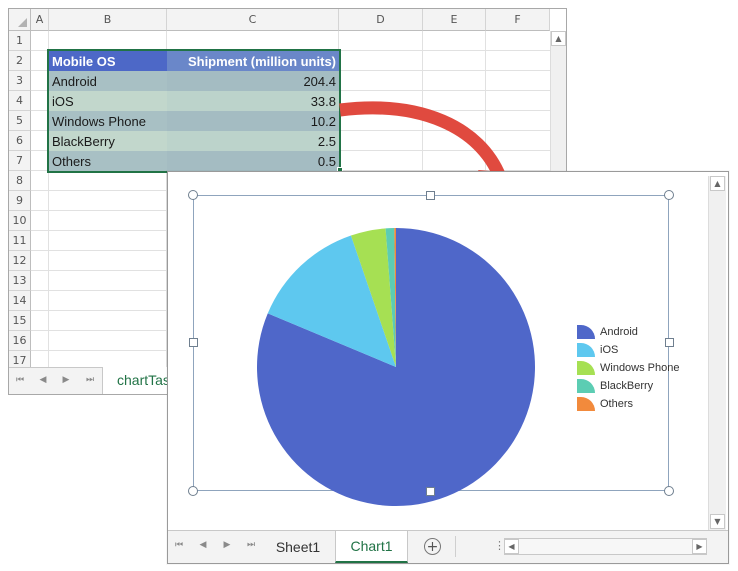 This screenshot has width=738, height=571. Describe the element at coordinates (253, 81) in the screenshot. I see `table-cell-value: 204.4` at that location.